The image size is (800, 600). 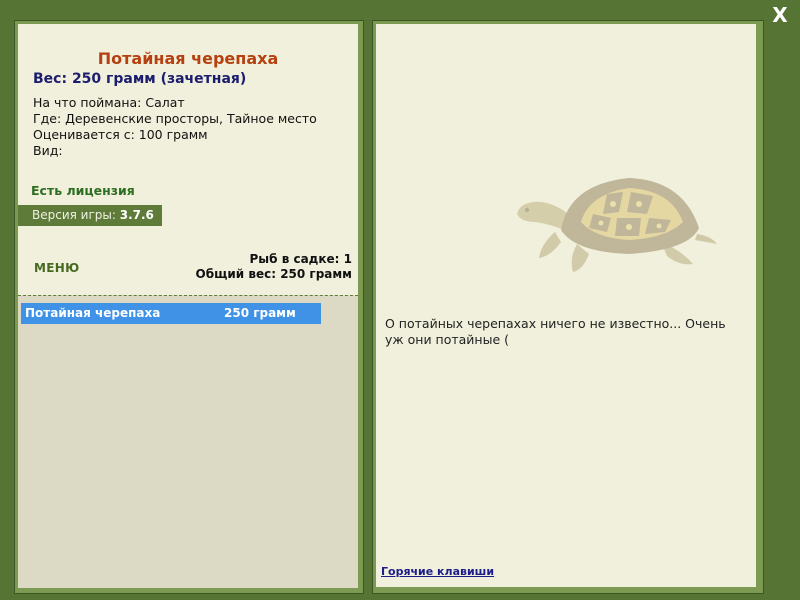 What do you see at coordinates (260, 313) in the screenshot?
I see `catch-weight: 250 грамм` at bounding box center [260, 313].